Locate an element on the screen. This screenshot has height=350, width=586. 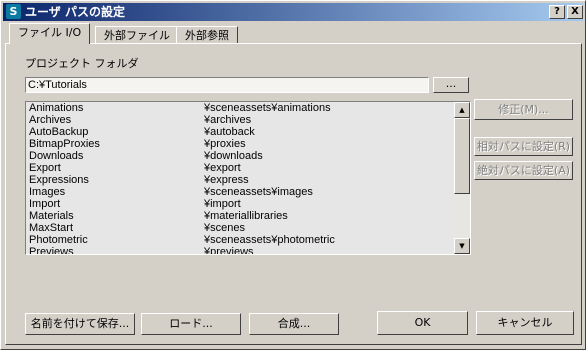
scroll-thumb is located at coordinates (462, 156).